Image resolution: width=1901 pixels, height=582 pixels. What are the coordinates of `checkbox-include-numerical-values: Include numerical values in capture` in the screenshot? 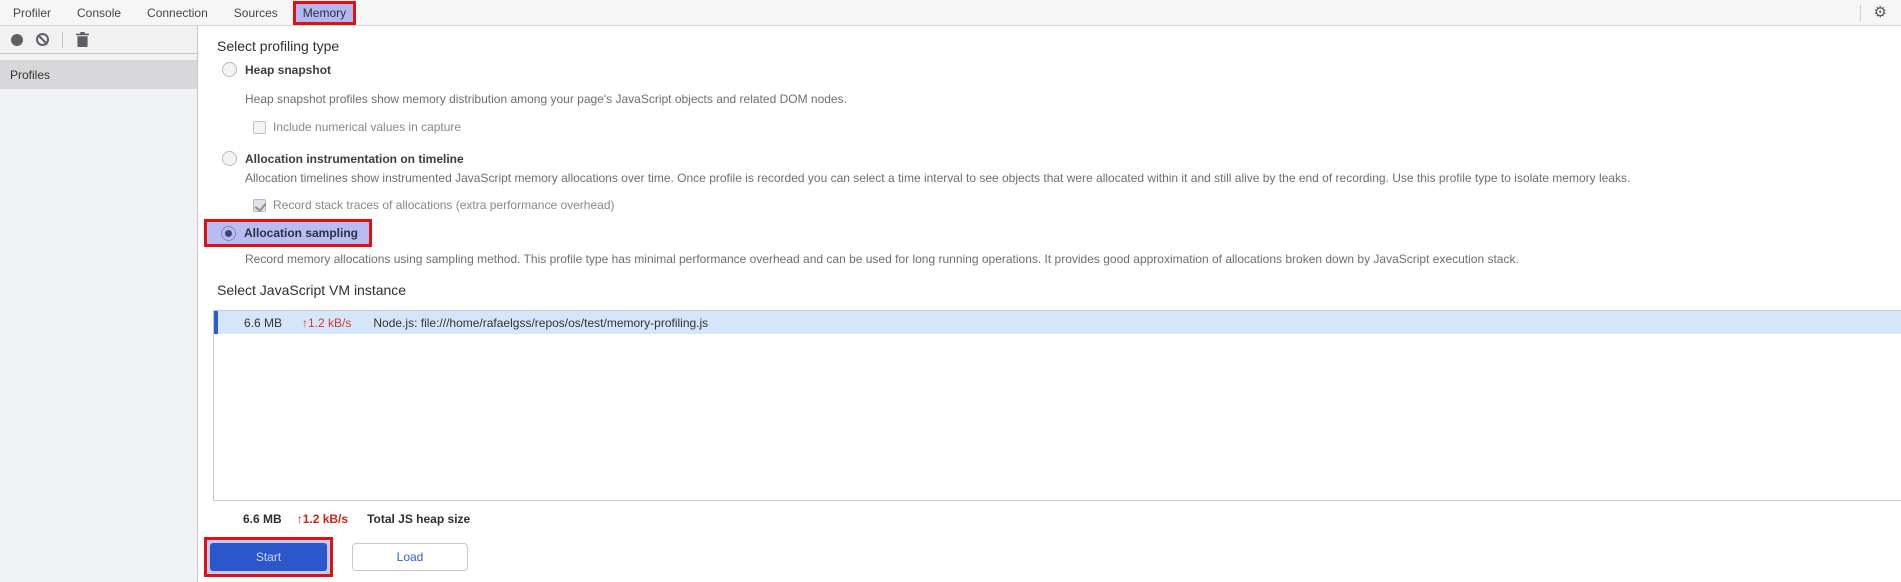 It's located at (357, 127).